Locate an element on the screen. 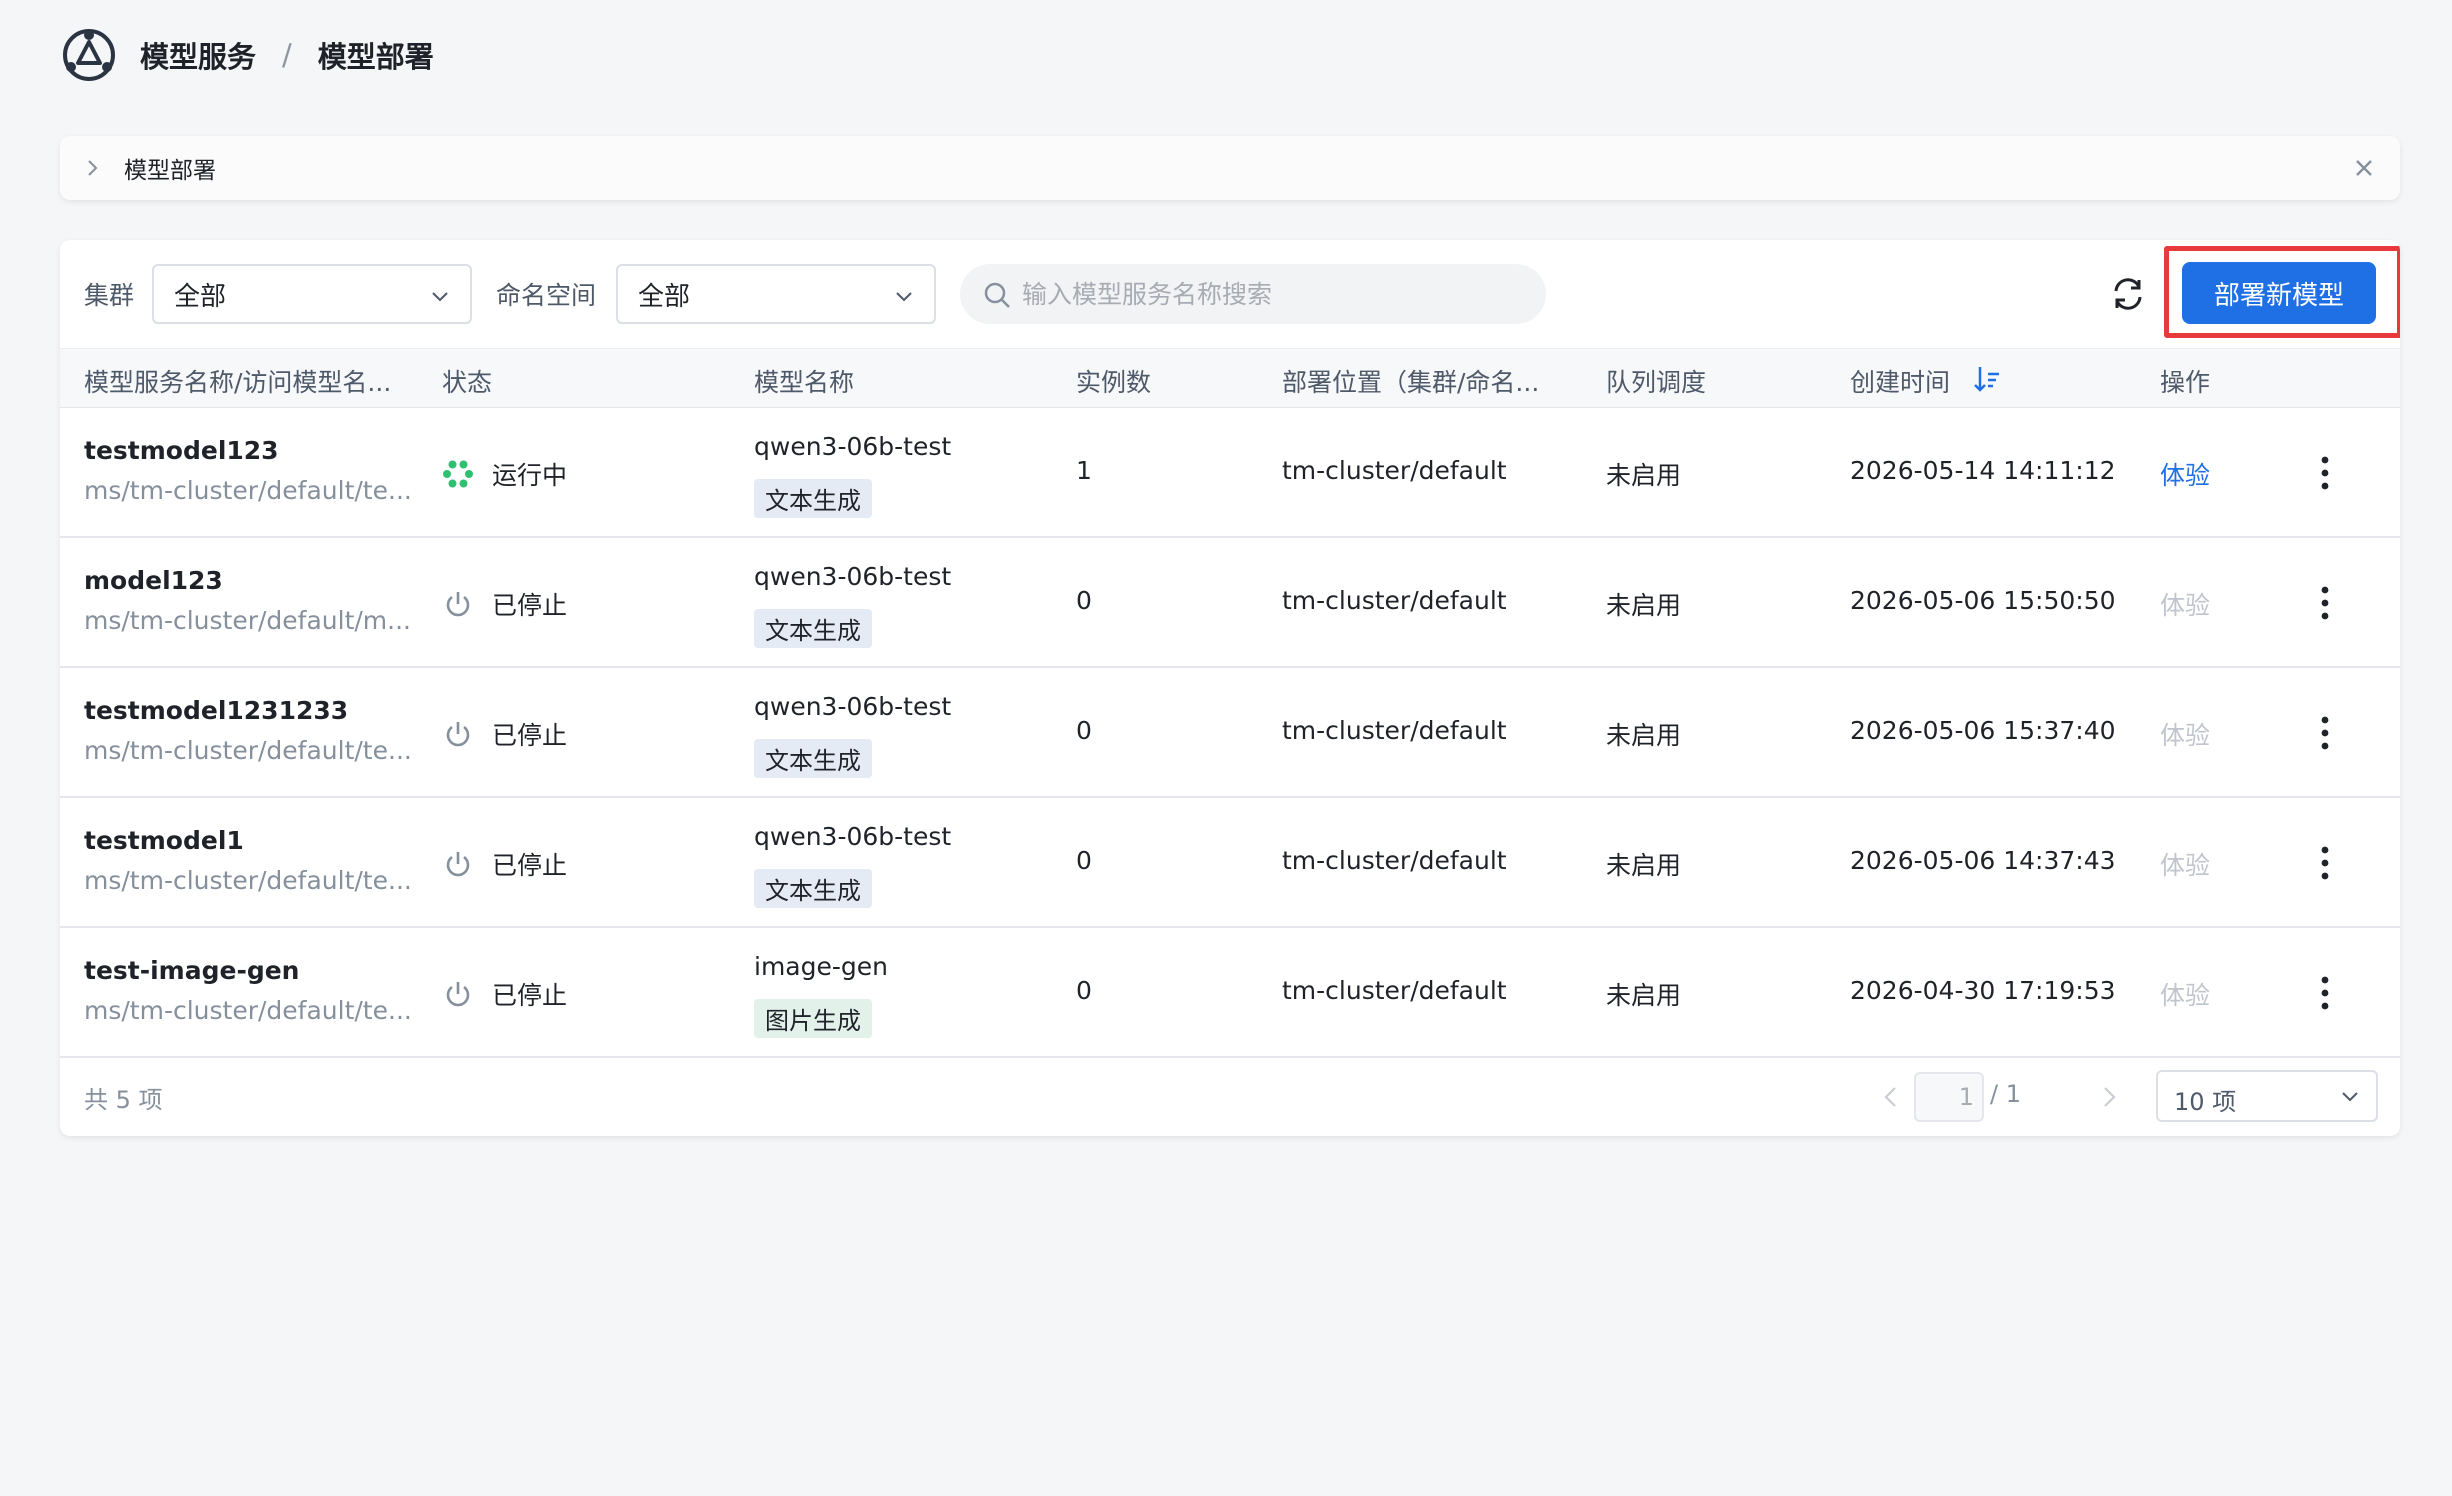 The image size is (2452, 1496). page-size-select: 10 项 is located at coordinates (2267, 1096).